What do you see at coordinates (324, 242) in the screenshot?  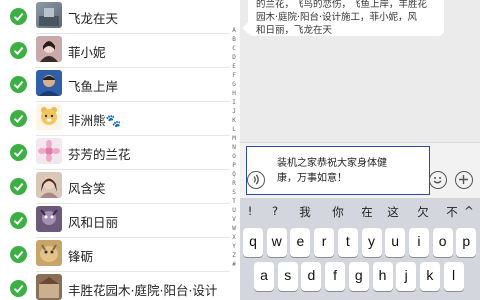 I see `key: r` at bounding box center [324, 242].